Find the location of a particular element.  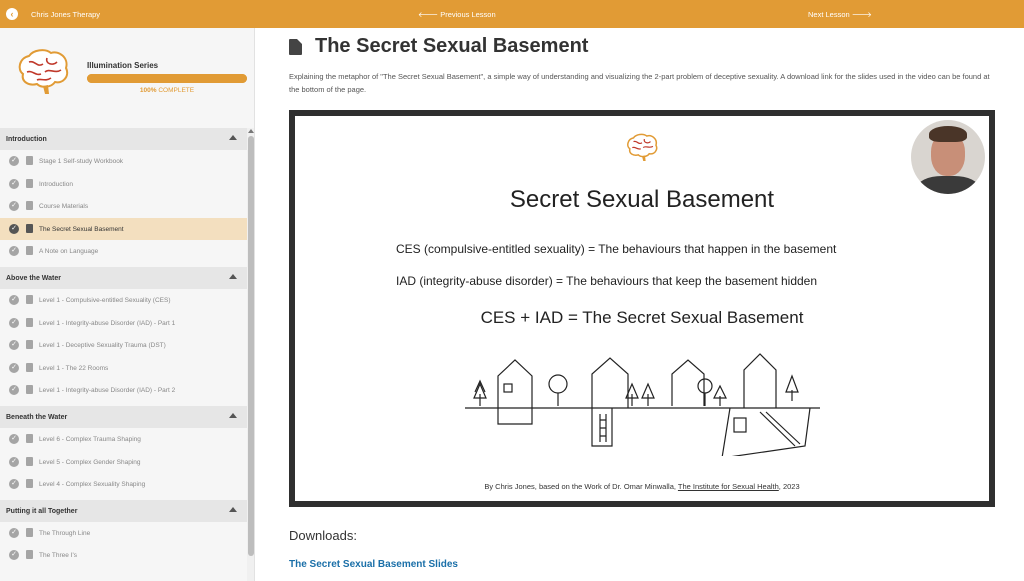

scroll-up-icon is located at coordinates (251, 131).